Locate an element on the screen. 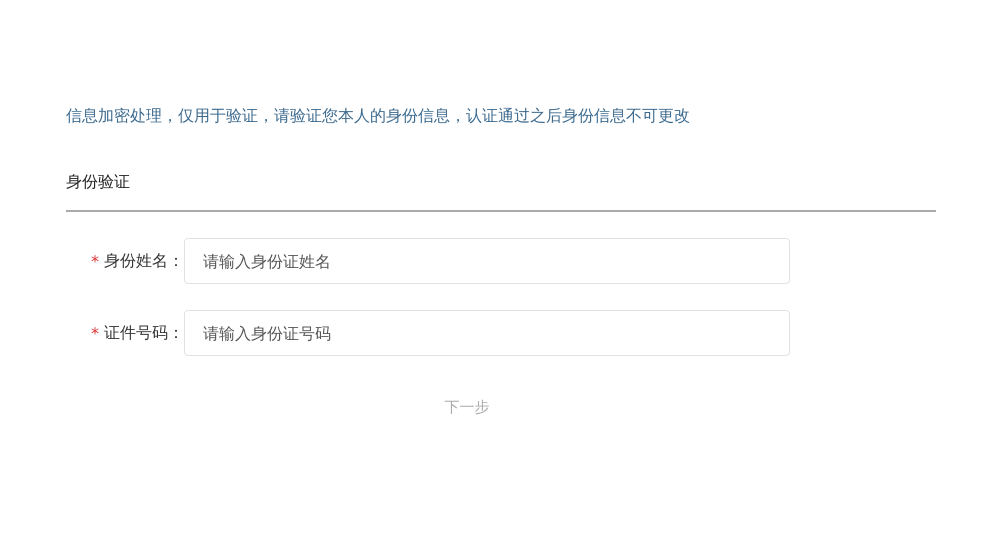  section-title: 身份验证 is located at coordinates (98, 182).